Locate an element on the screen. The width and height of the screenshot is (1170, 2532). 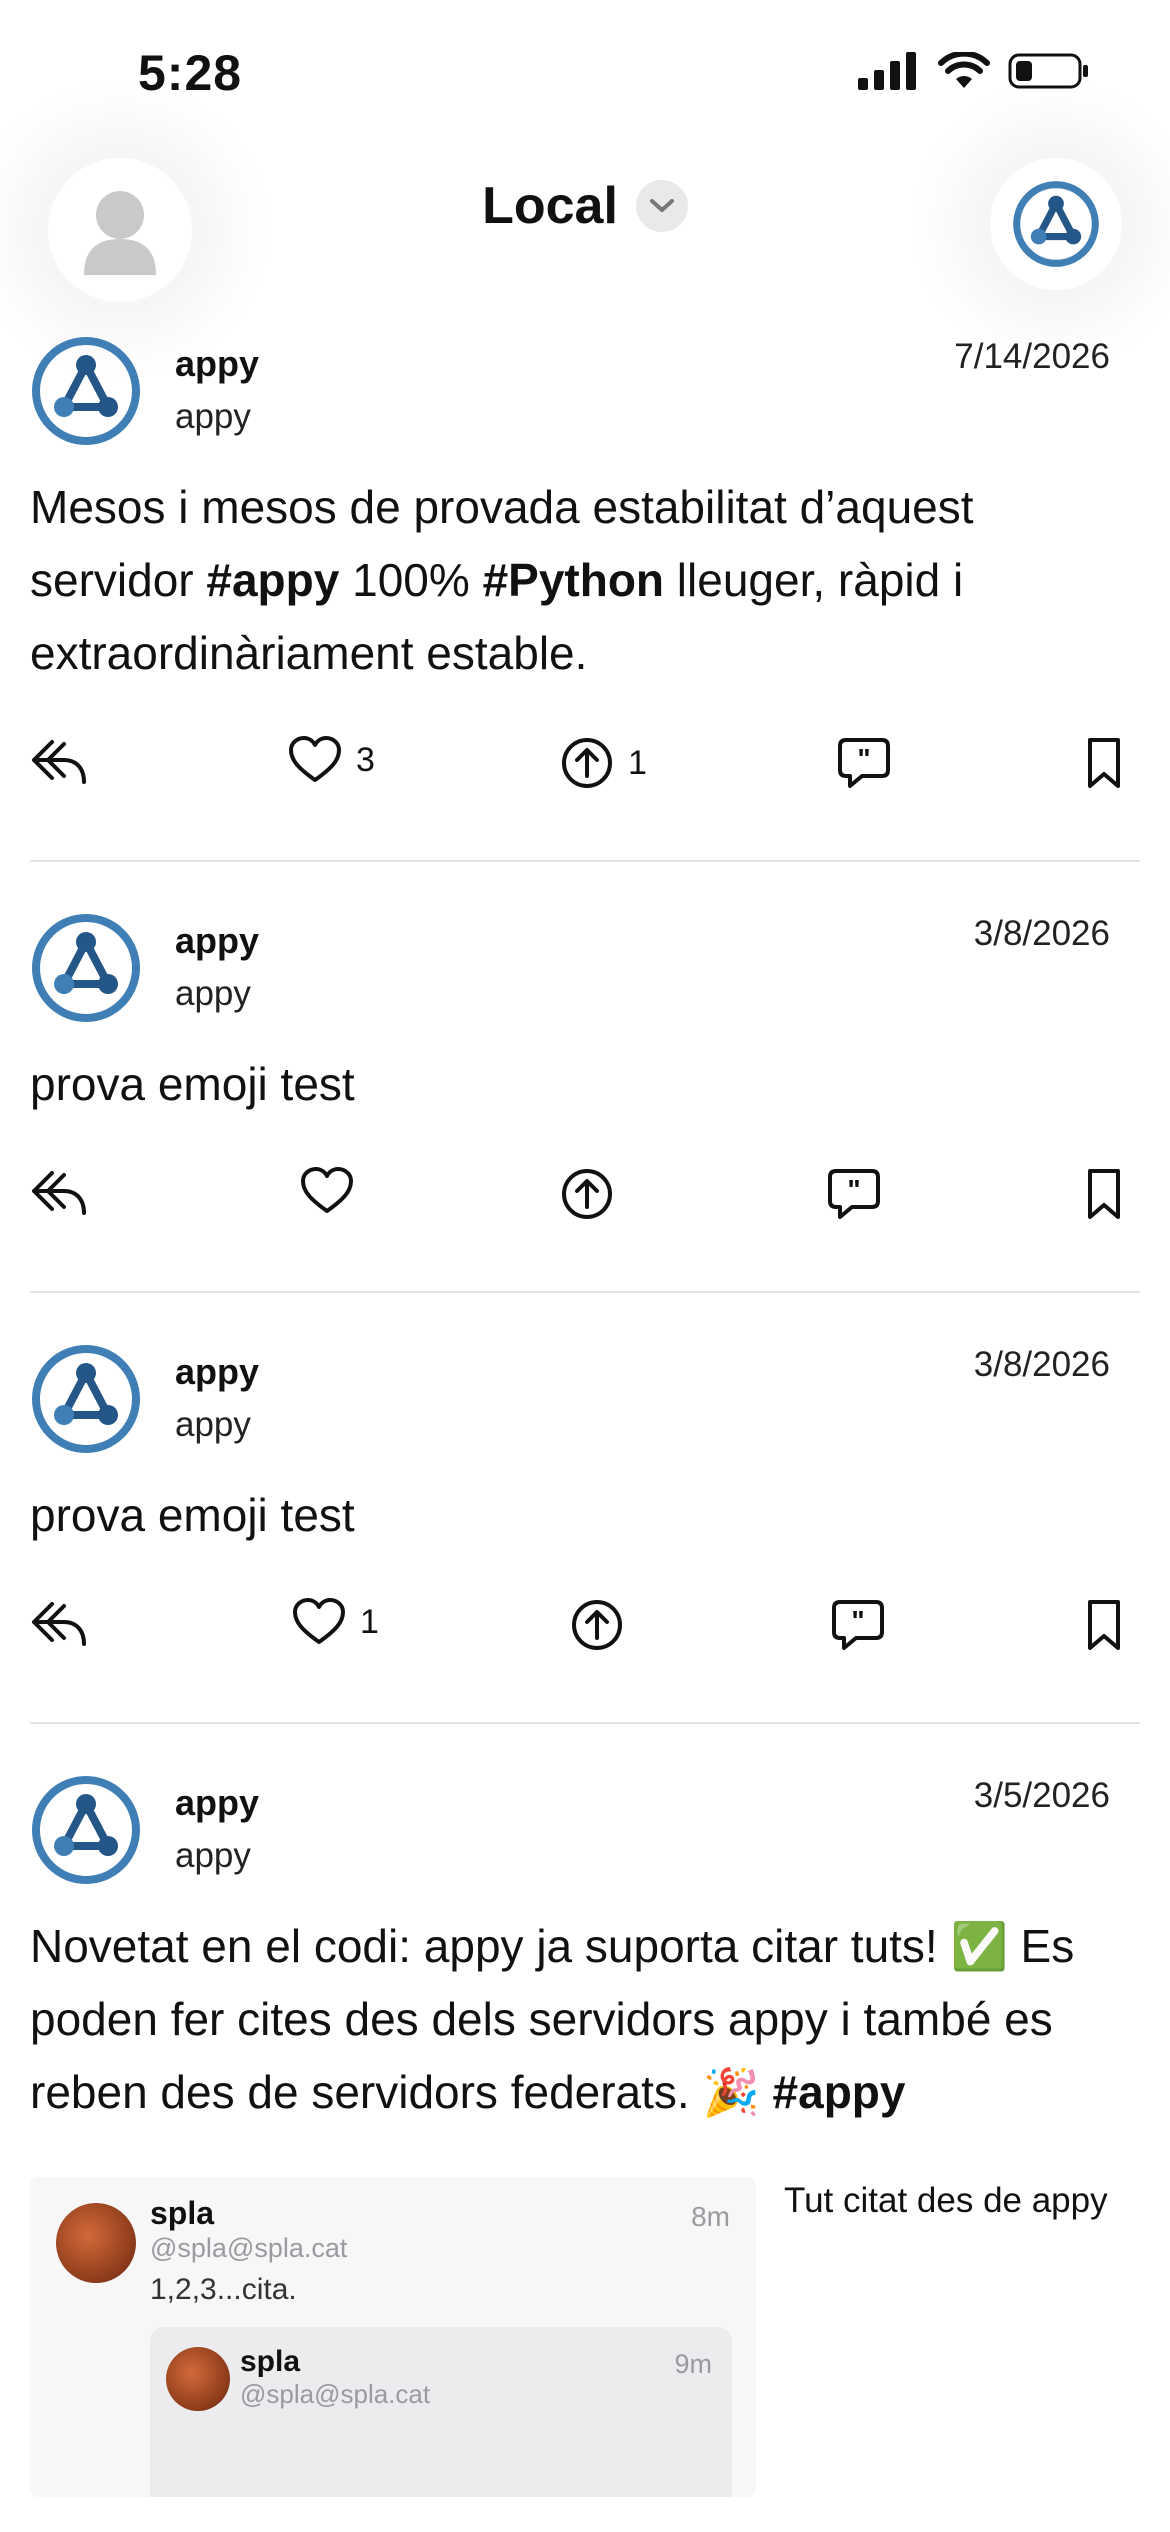
quoted-author-avatar is located at coordinates (96, 2243).